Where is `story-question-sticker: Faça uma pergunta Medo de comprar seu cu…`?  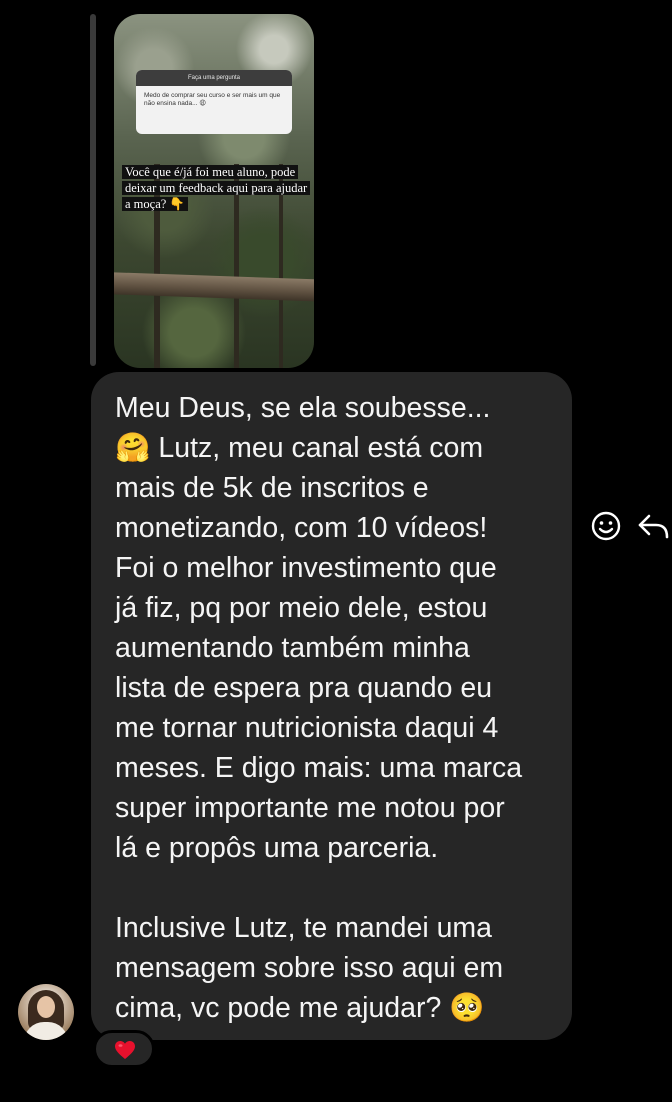
story-question-sticker: Faça uma pergunta Medo de comprar seu cu… is located at coordinates (214, 102).